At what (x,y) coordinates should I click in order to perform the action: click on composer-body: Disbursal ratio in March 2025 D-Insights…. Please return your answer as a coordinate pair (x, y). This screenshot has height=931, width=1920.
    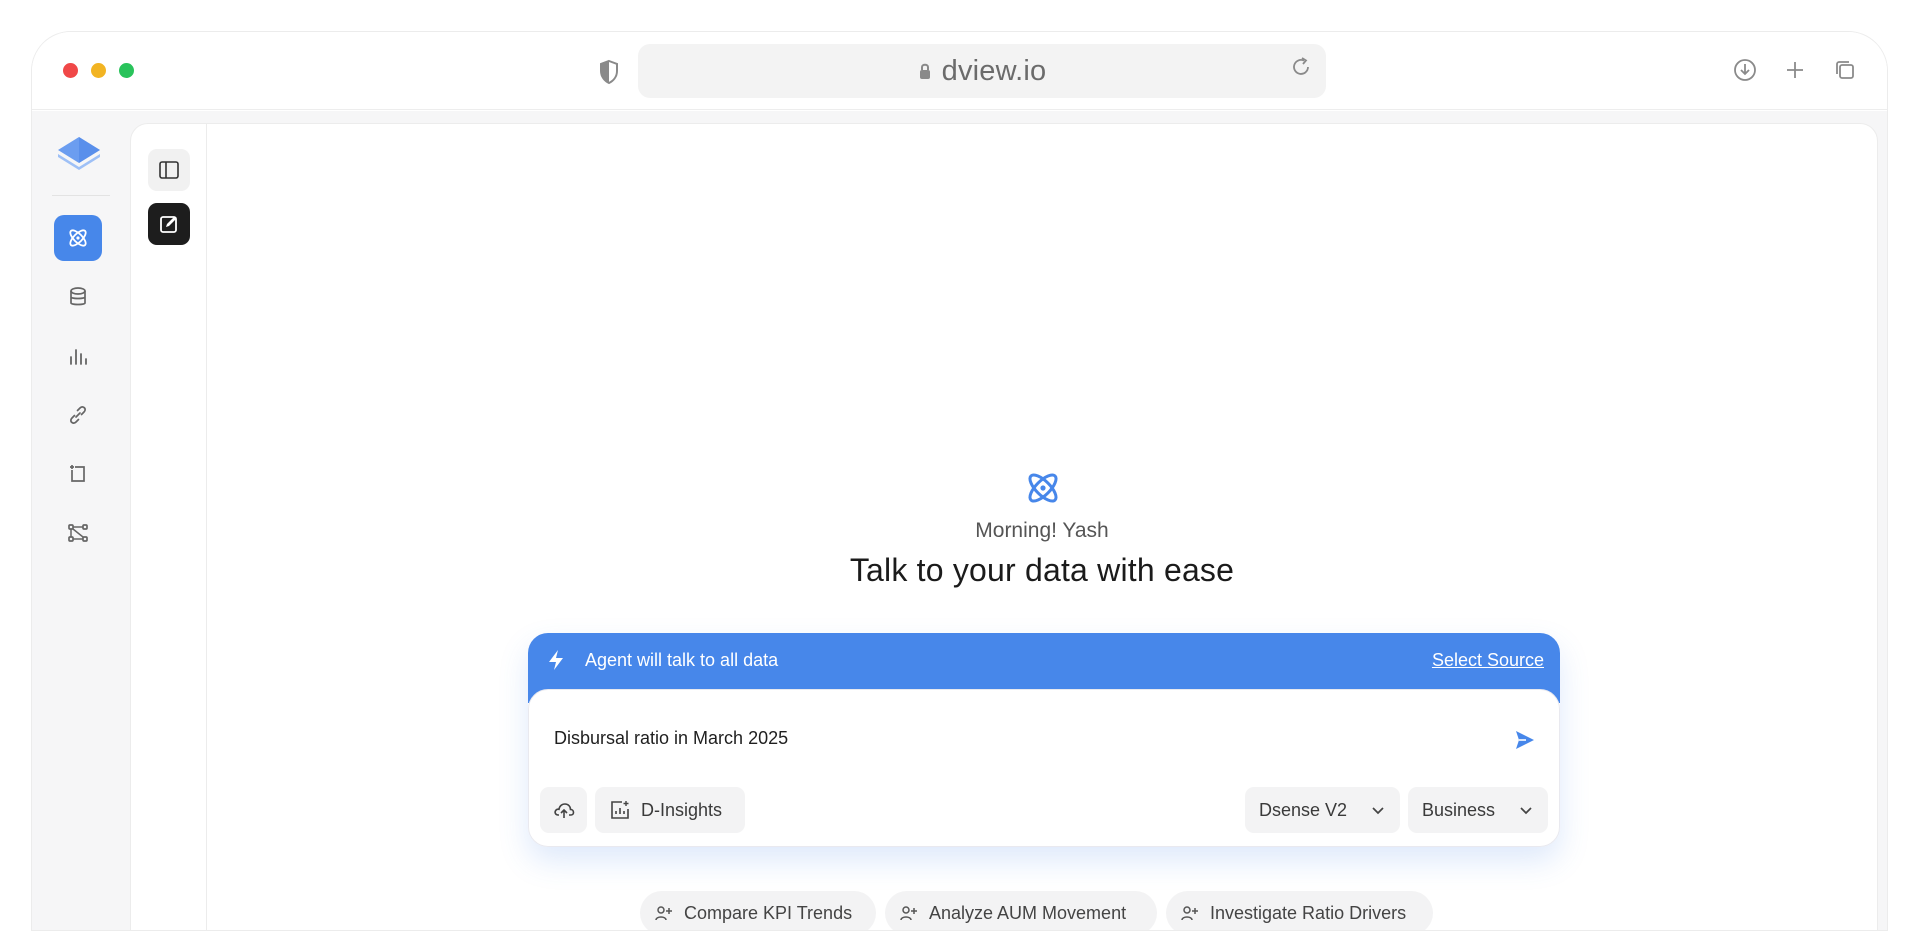
    Looking at the image, I should click on (1044, 768).